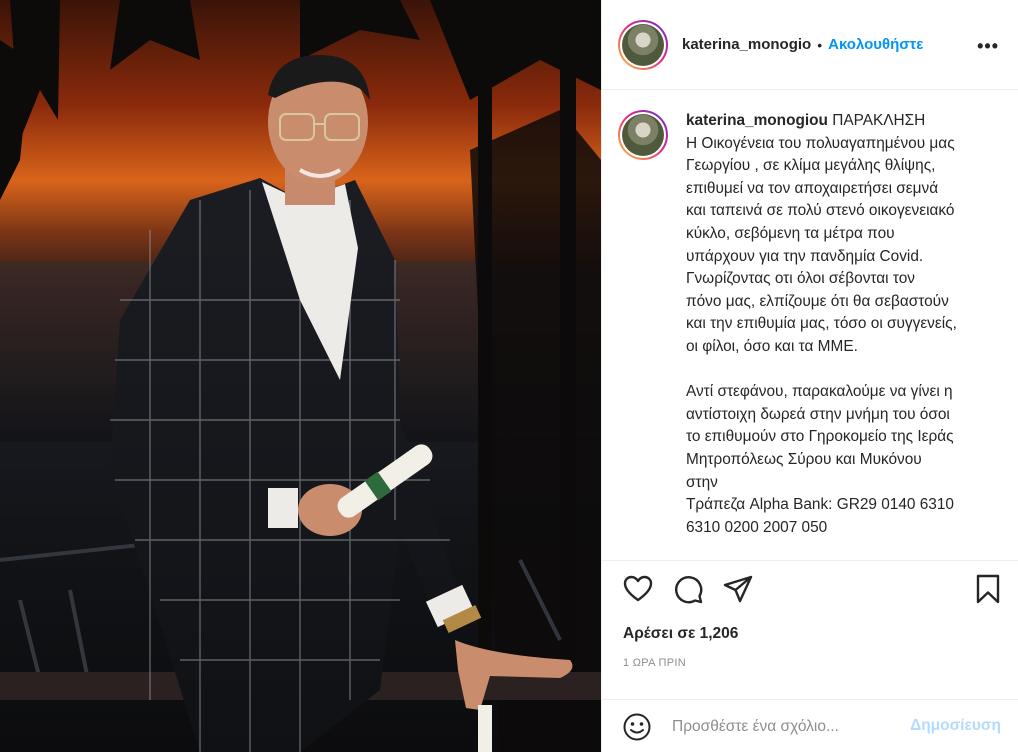 Image resolution: width=1018 pixels, height=752 pixels. Describe the element at coordinates (638, 589) in the screenshot. I see `heart-icon` at that location.